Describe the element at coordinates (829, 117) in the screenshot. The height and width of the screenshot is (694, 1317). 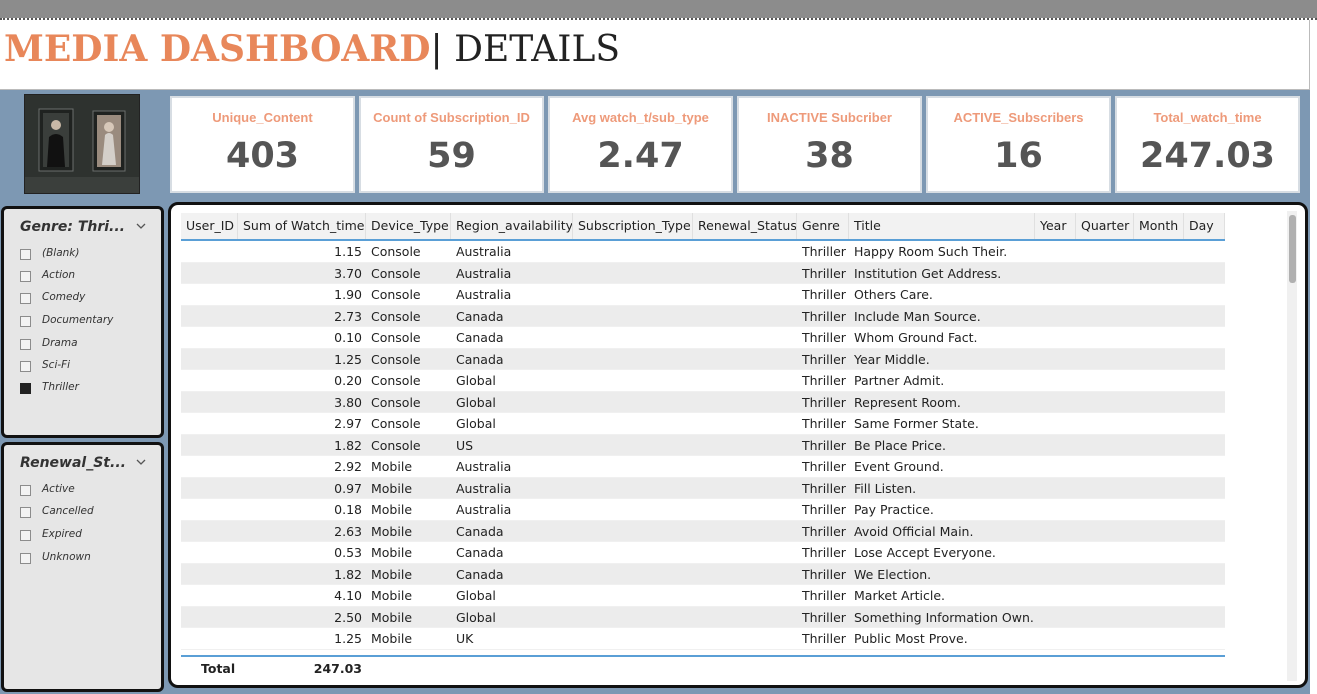
I see `kpi-label: INACTIVE Subcriber` at that location.